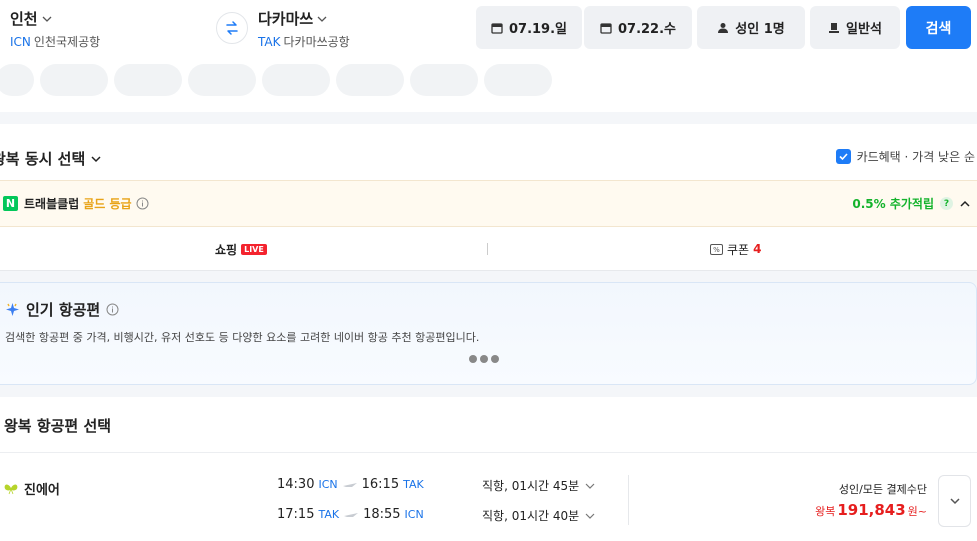 The width and height of the screenshot is (977, 541). I want to click on airline-info: 진에어, so click(32, 488).